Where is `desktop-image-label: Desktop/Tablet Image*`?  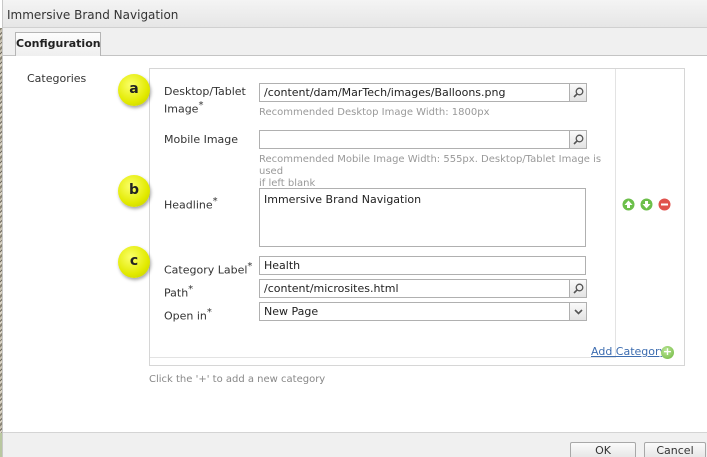
desktop-image-label: Desktop/Tablet Image* is located at coordinates (205, 101).